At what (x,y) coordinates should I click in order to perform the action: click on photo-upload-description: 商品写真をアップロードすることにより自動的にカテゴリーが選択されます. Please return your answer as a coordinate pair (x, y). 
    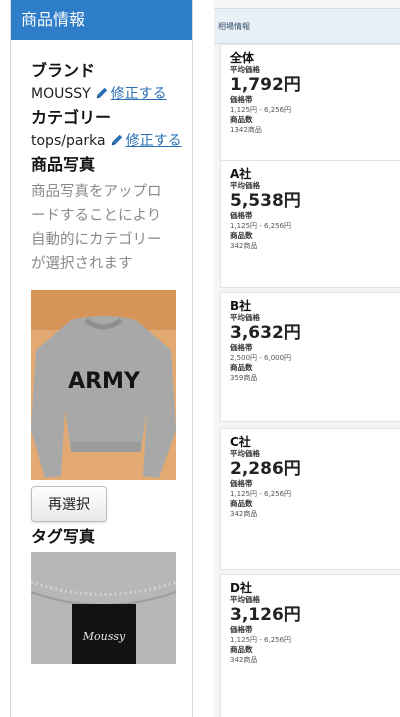
    Looking at the image, I should click on (96, 228).